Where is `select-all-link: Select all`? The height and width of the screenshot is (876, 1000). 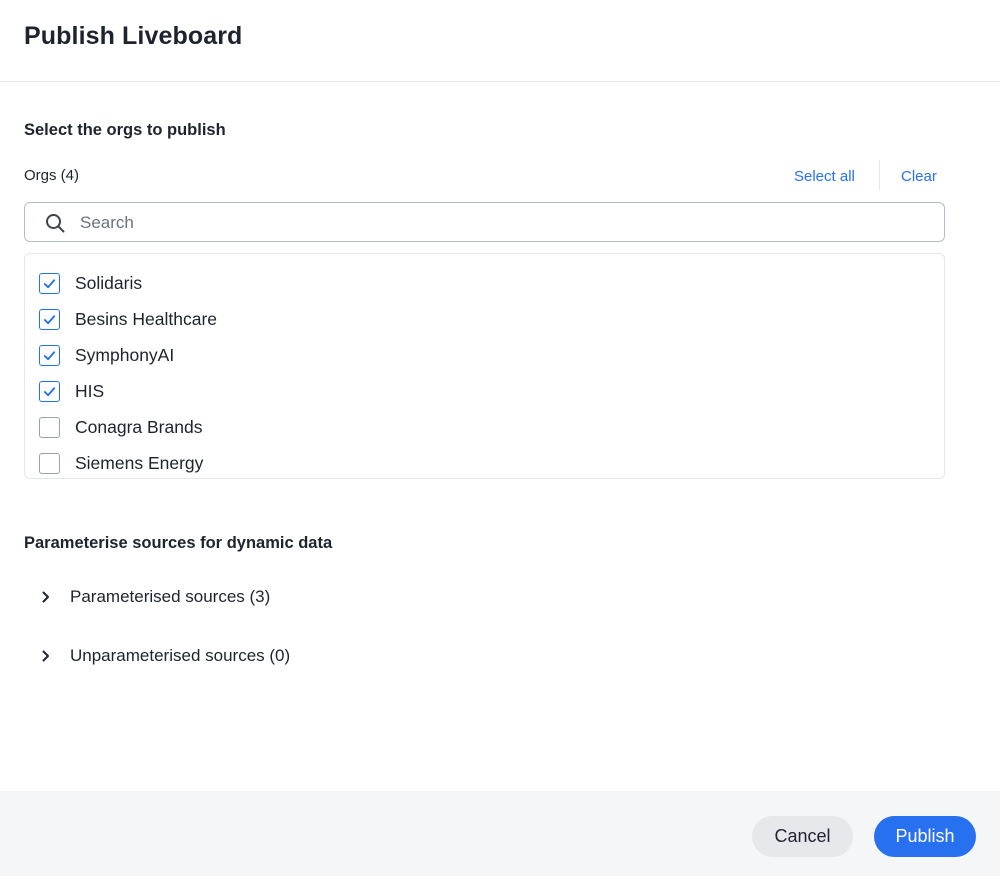
select-all-link: Select all is located at coordinates (824, 176).